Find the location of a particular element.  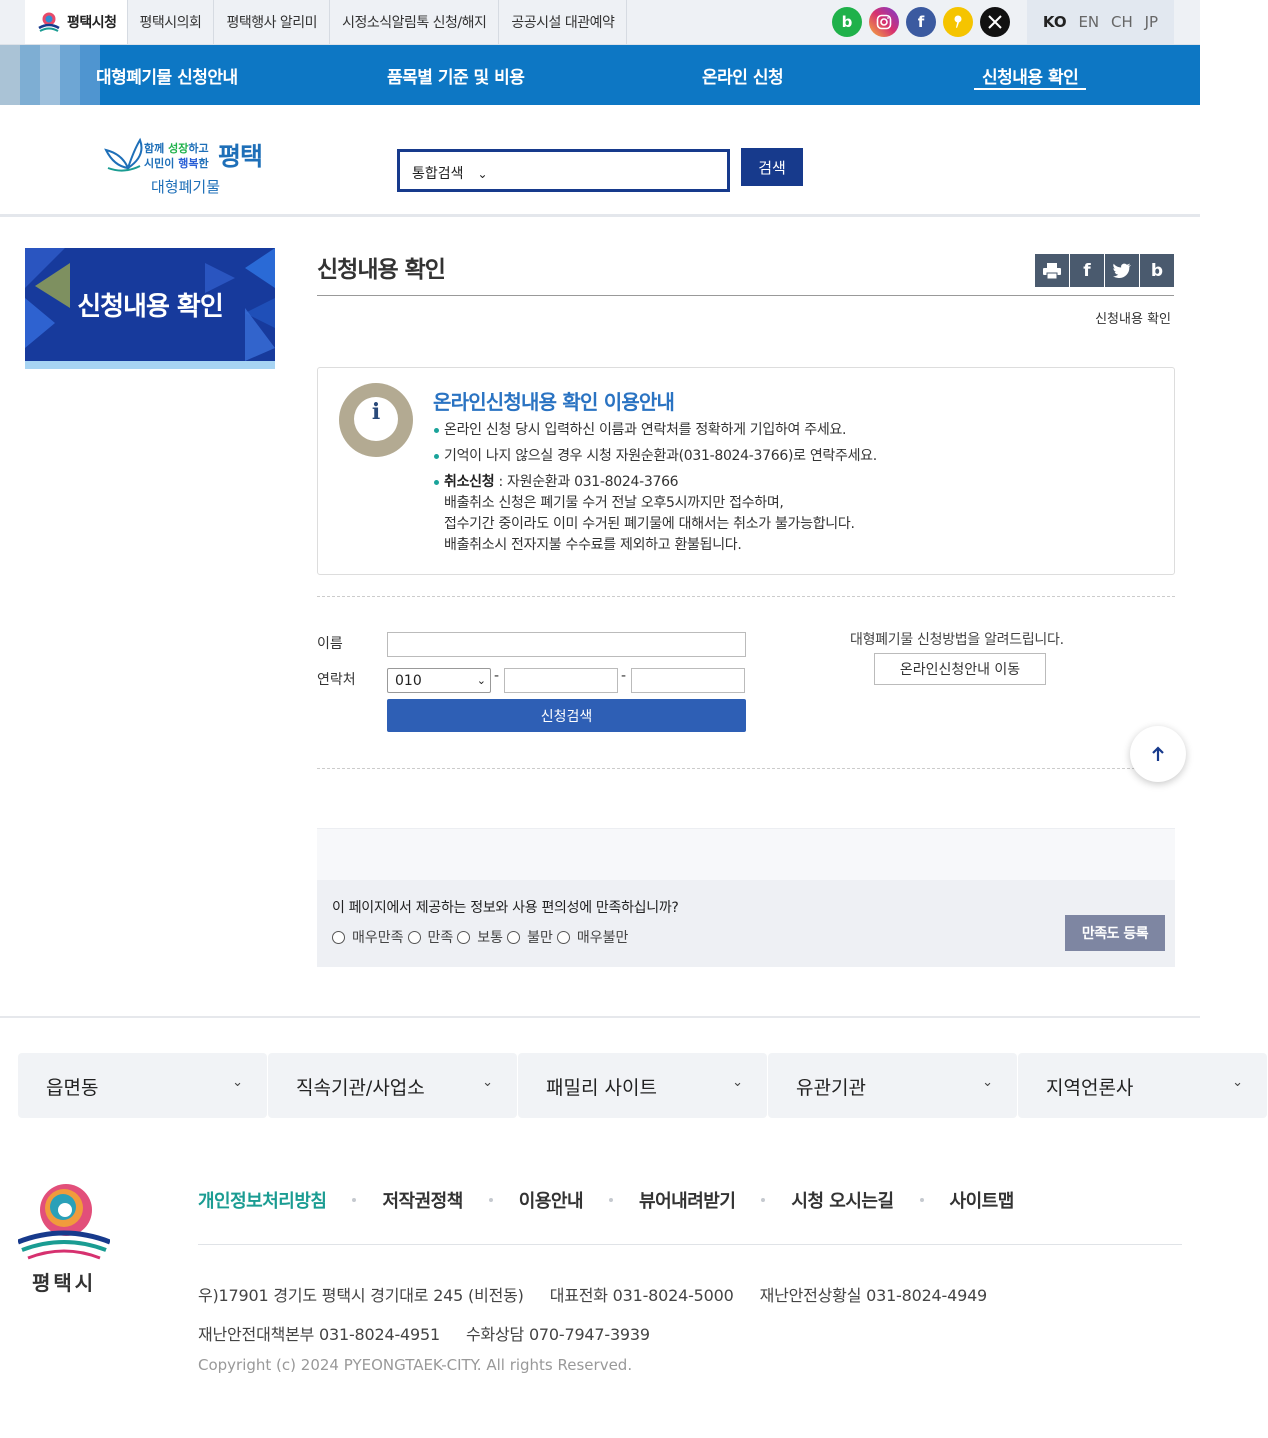

share-tools: f b is located at coordinates (1104, 270).